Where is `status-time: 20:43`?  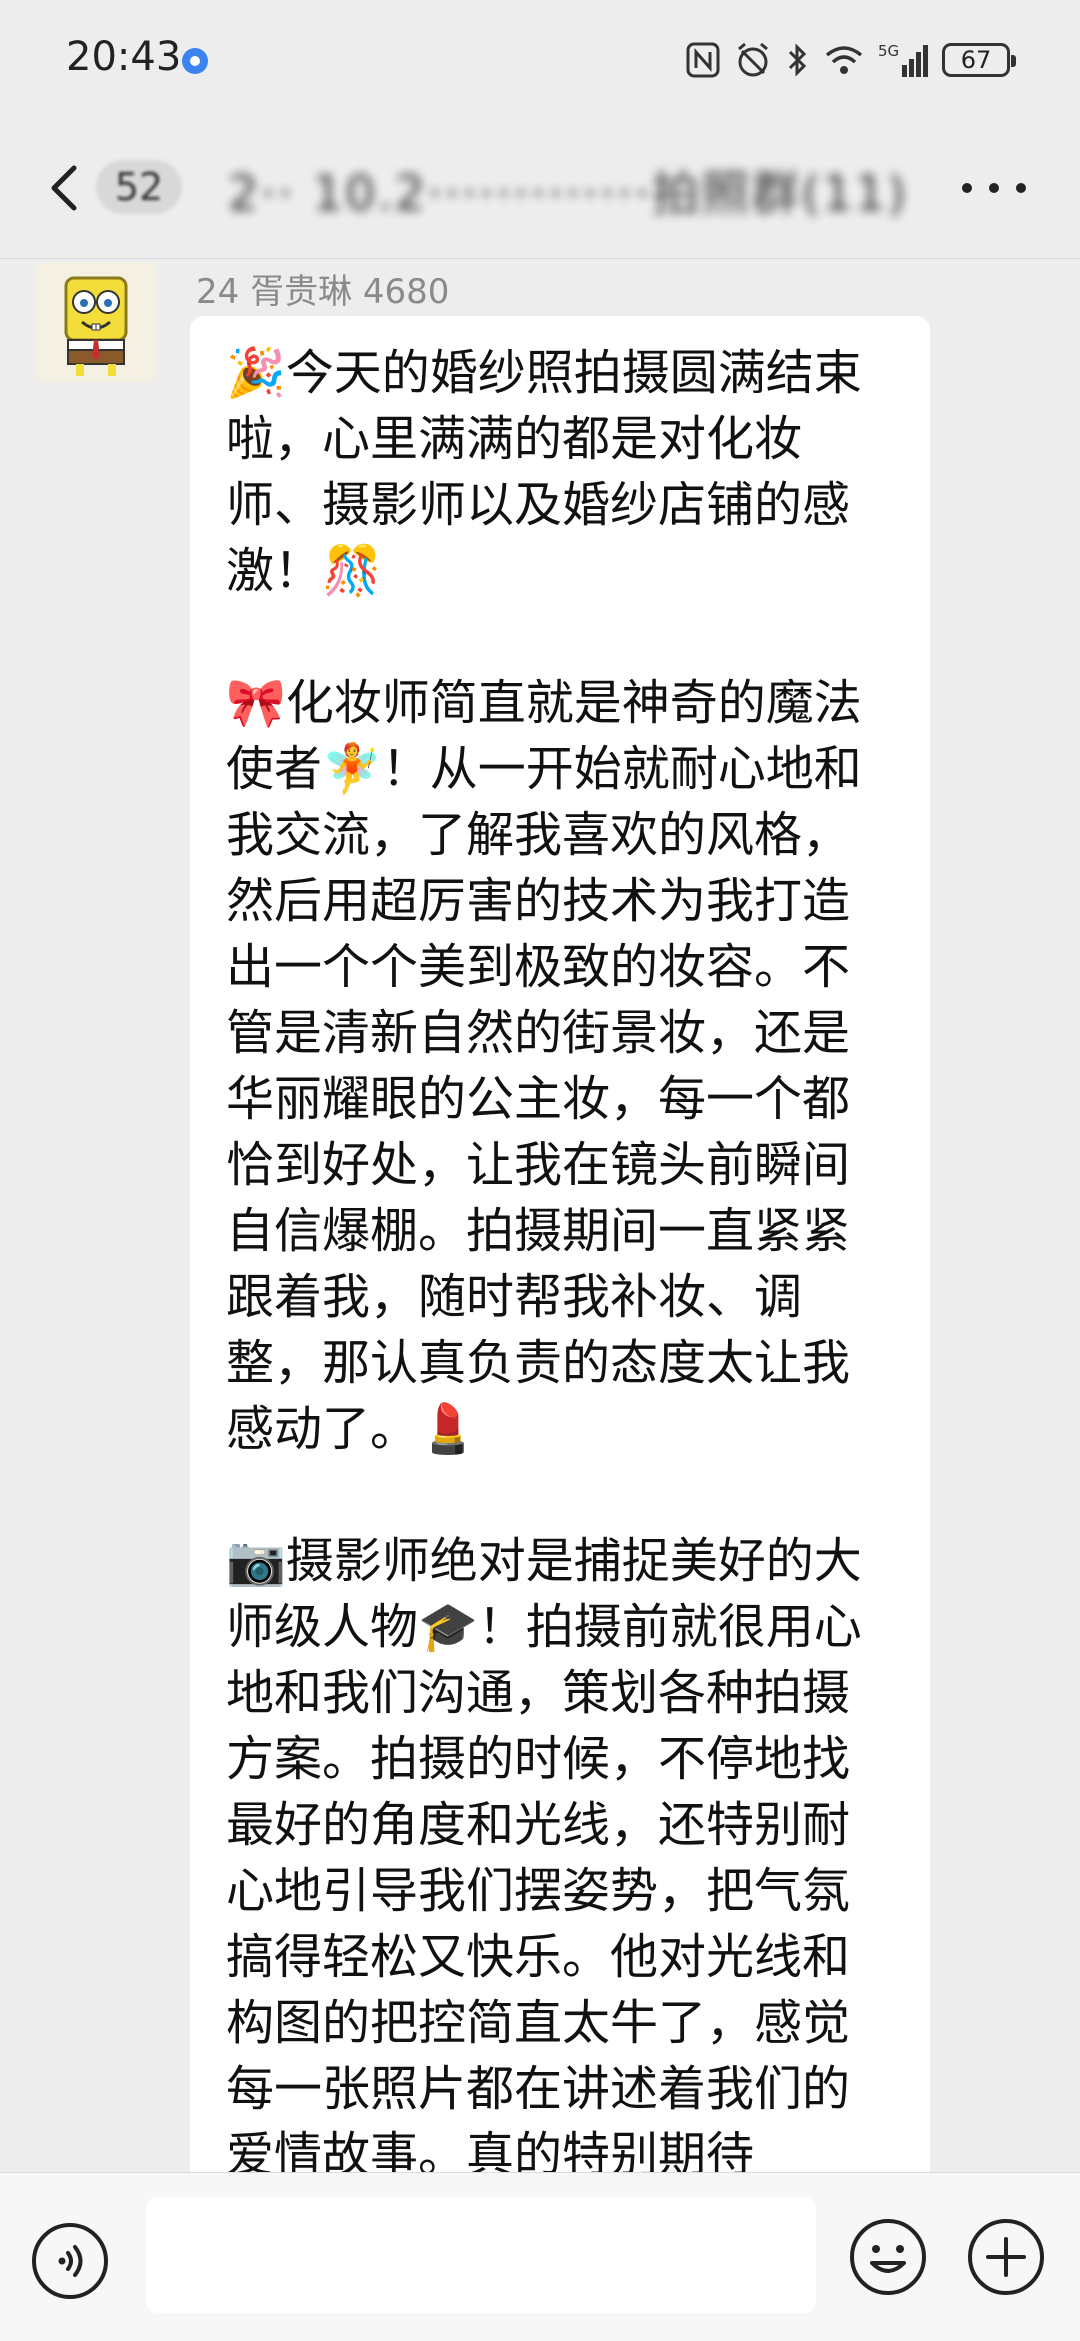
status-time: 20:43 is located at coordinates (124, 57).